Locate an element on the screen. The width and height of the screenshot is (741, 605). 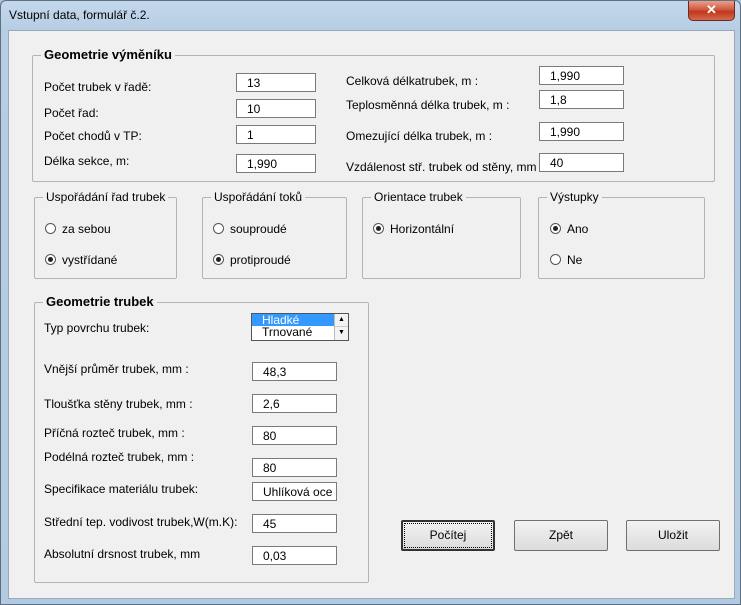
pocitej-button: Počítej is located at coordinates (448, 535).